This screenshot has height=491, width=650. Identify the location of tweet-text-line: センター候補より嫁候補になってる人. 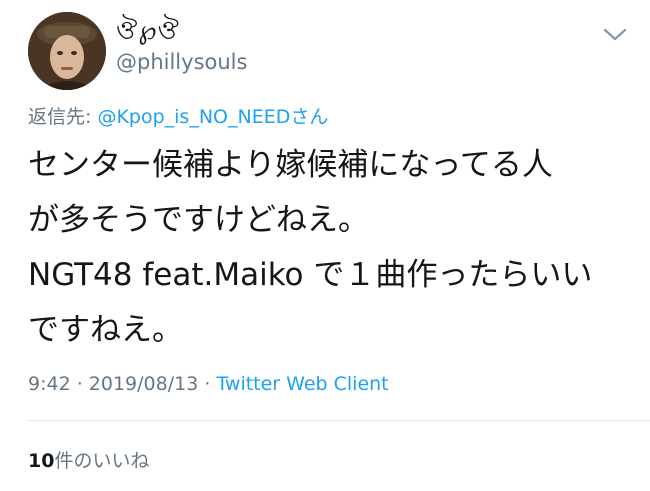
(290, 165).